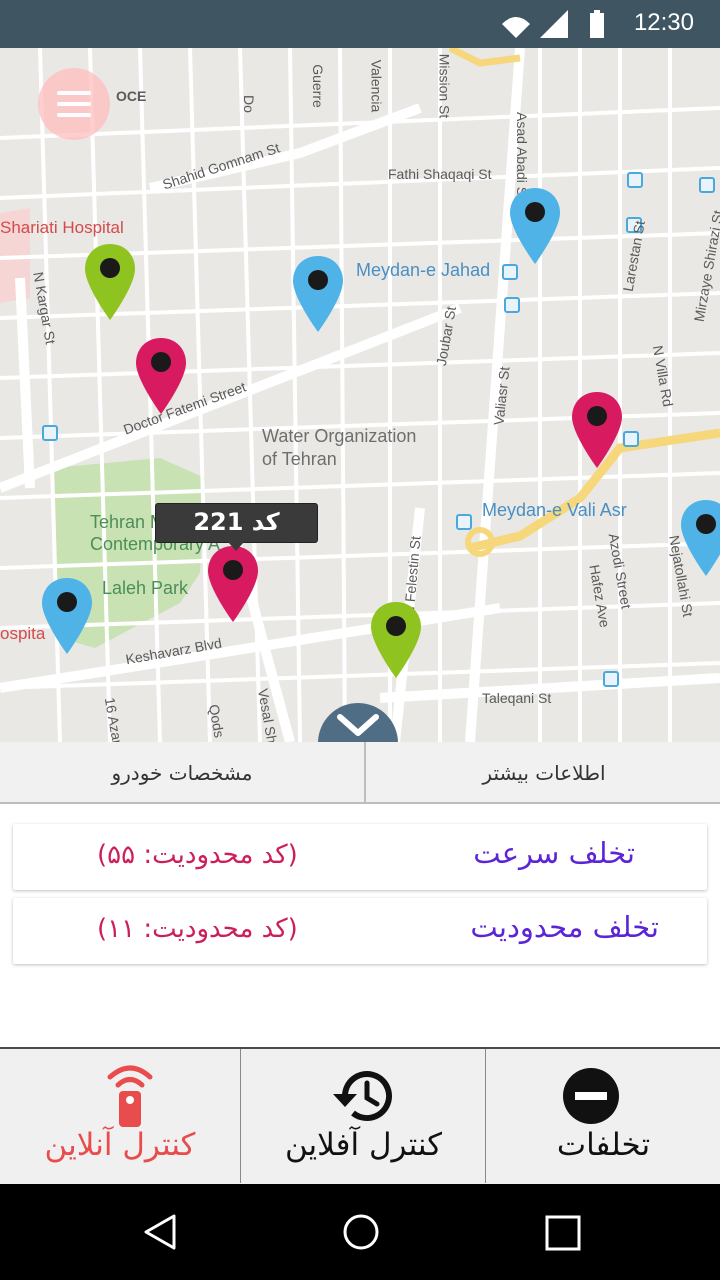  What do you see at coordinates (363, 1145) in the screenshot?
I see `offline-control-label: کنترل آفلاین` at bounding box center [363, 1145].